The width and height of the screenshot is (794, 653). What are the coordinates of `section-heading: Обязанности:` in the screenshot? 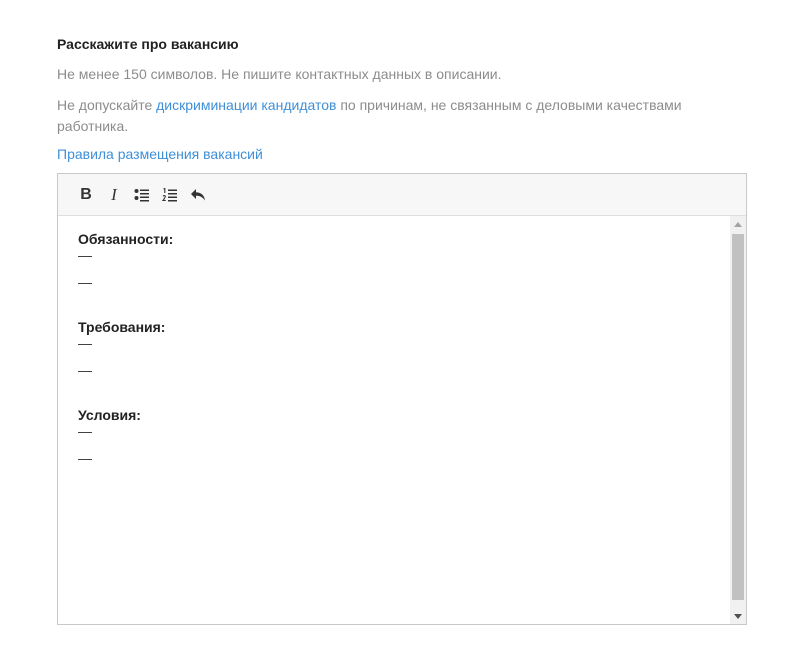 It's located at (126, 239).